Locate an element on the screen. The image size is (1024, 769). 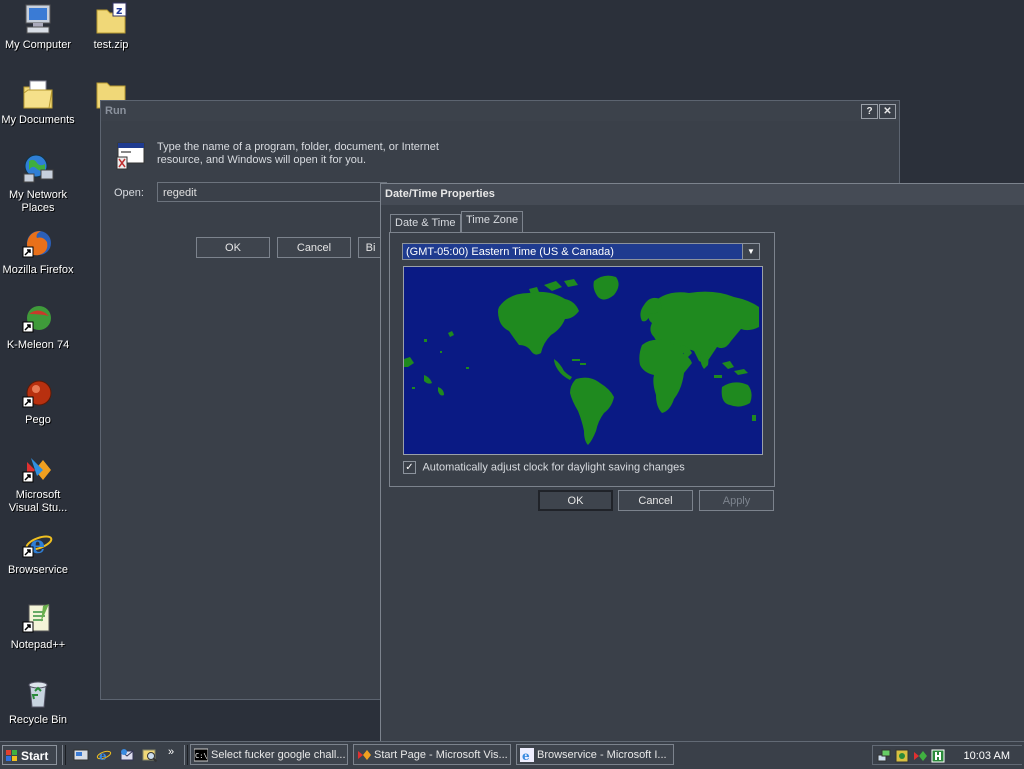
world-map-image is located at coordinates (583, 360).